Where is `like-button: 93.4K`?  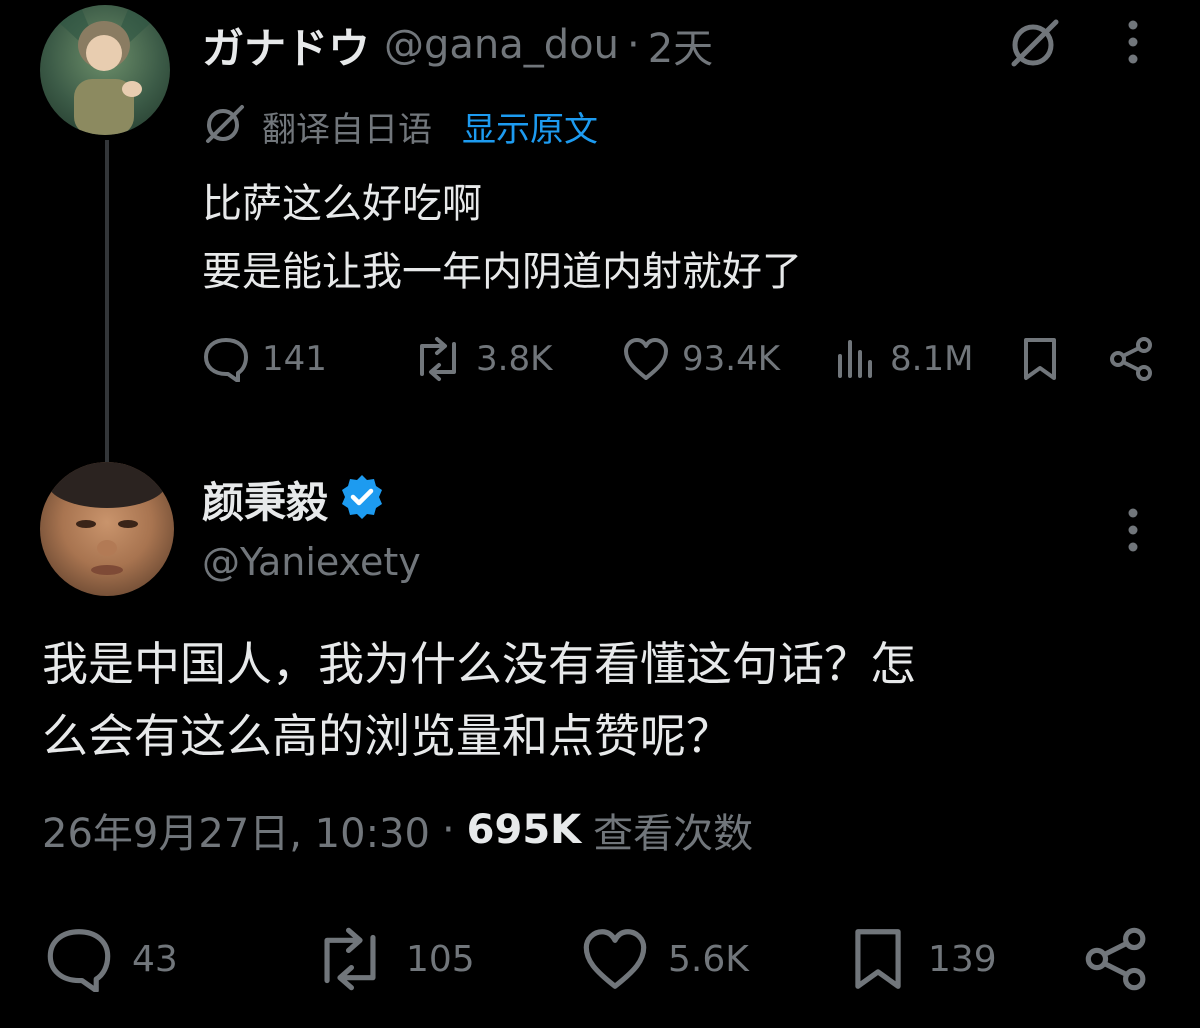
like-button: 93.4K is located at coordinates (701, 359).